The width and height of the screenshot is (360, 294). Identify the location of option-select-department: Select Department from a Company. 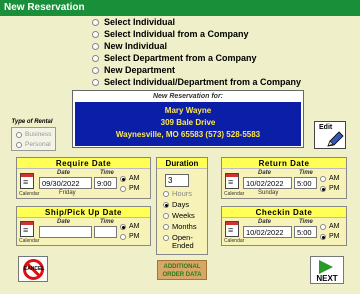
(174, 58).